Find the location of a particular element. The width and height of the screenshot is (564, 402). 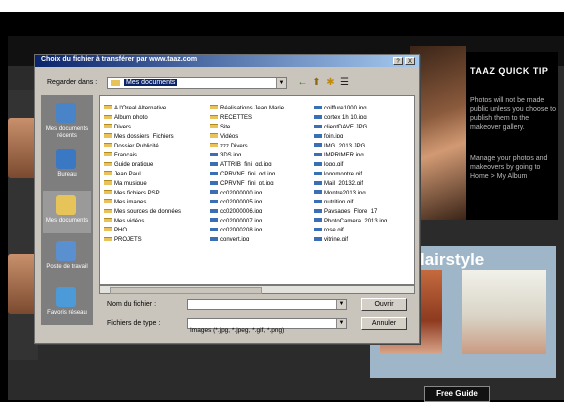

file-item: 3DS.jpg is located at coordinates (262, 152).